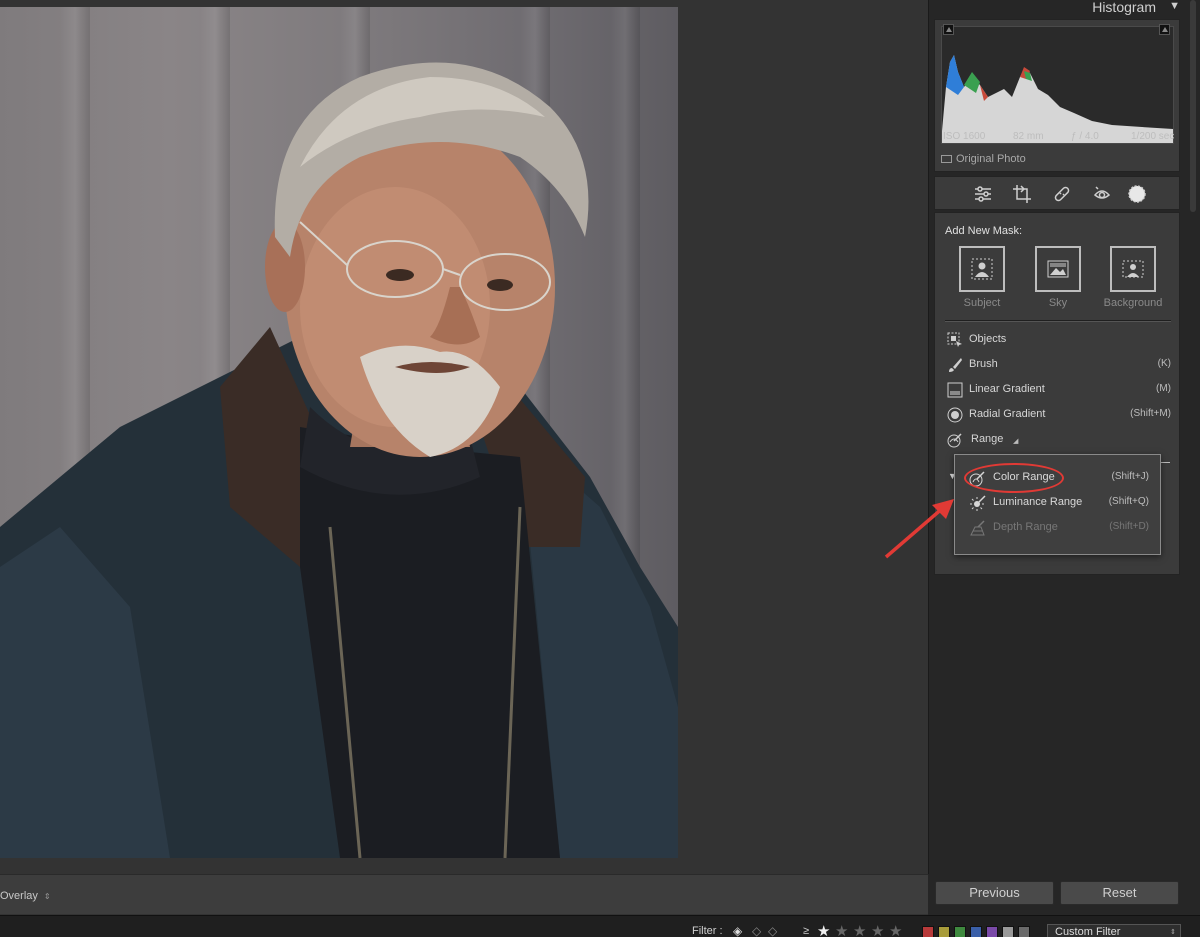  Describe the element at coordinates (977, 528) in the screenshot. I see `depth-range-icon` at that location.